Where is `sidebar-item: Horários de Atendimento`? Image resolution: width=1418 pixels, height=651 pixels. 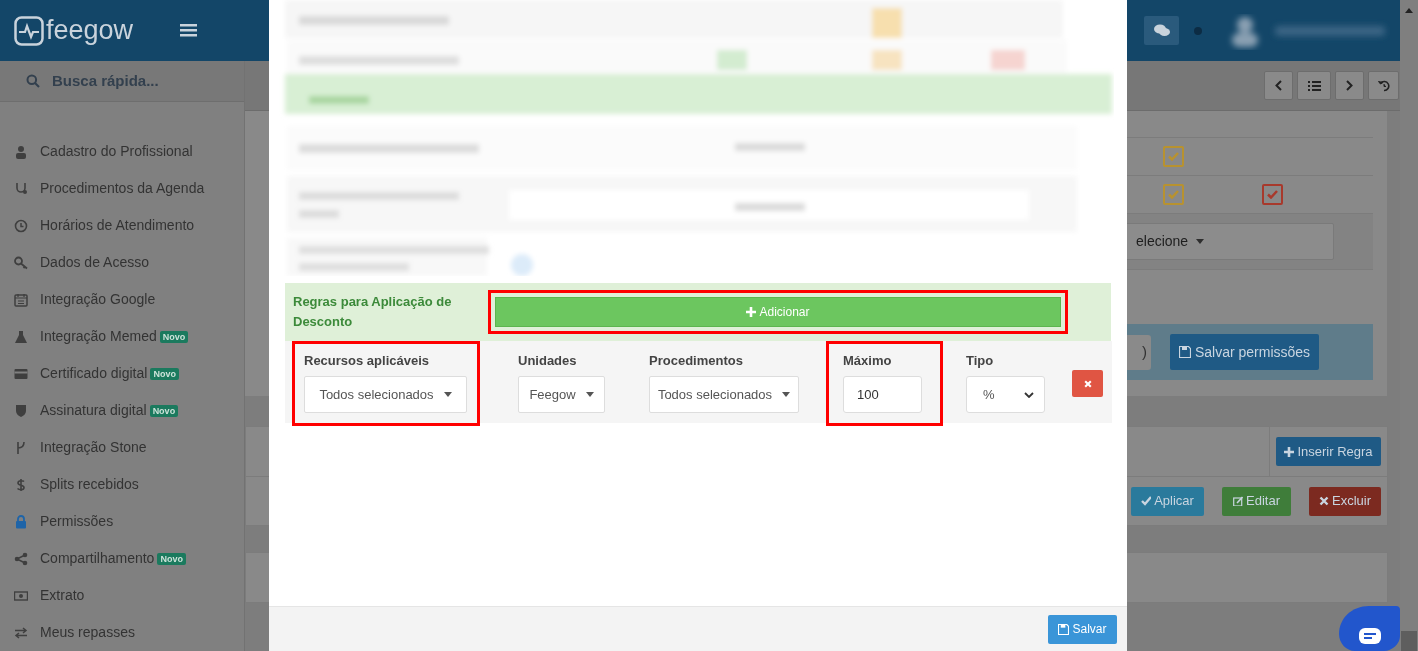 sidebar-item: Horários de Atendimento is located at coordinates (122, 225).